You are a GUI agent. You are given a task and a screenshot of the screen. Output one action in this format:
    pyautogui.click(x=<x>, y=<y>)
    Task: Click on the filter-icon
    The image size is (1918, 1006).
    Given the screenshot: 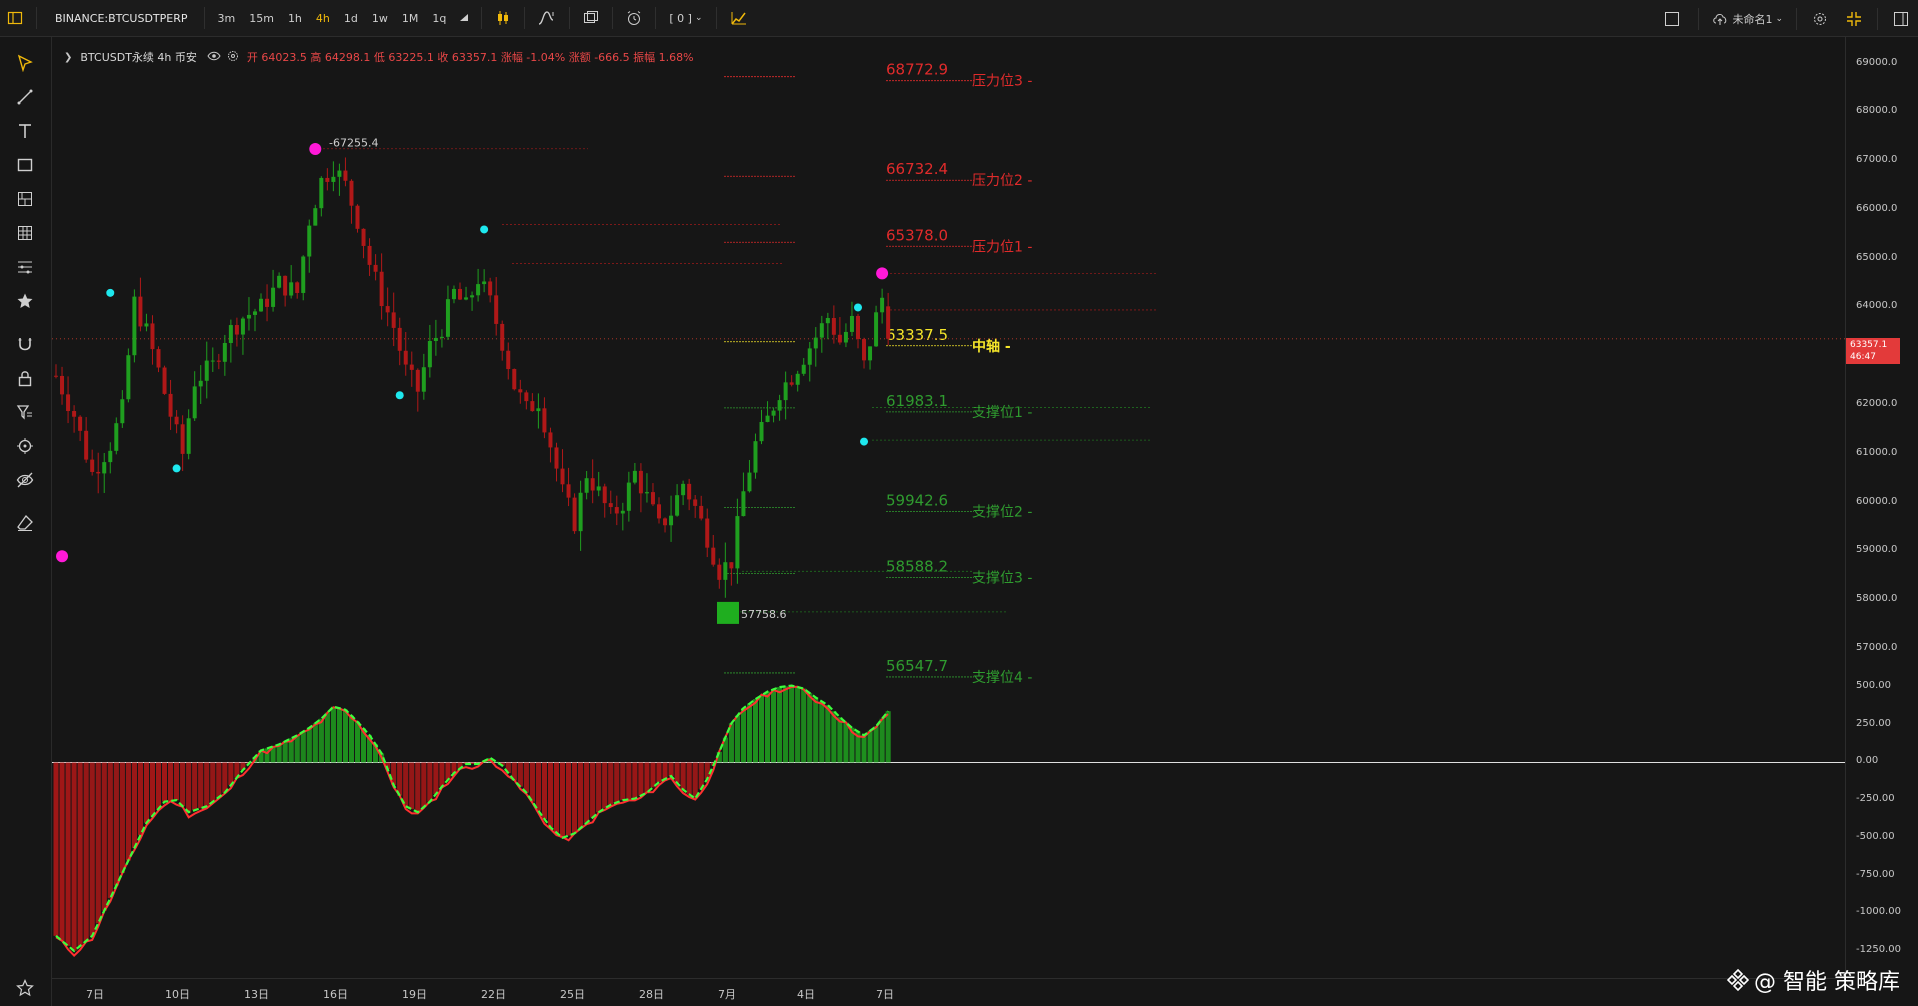 What is the action you would take?
    pyautogui.click(x=25, y=412)
    